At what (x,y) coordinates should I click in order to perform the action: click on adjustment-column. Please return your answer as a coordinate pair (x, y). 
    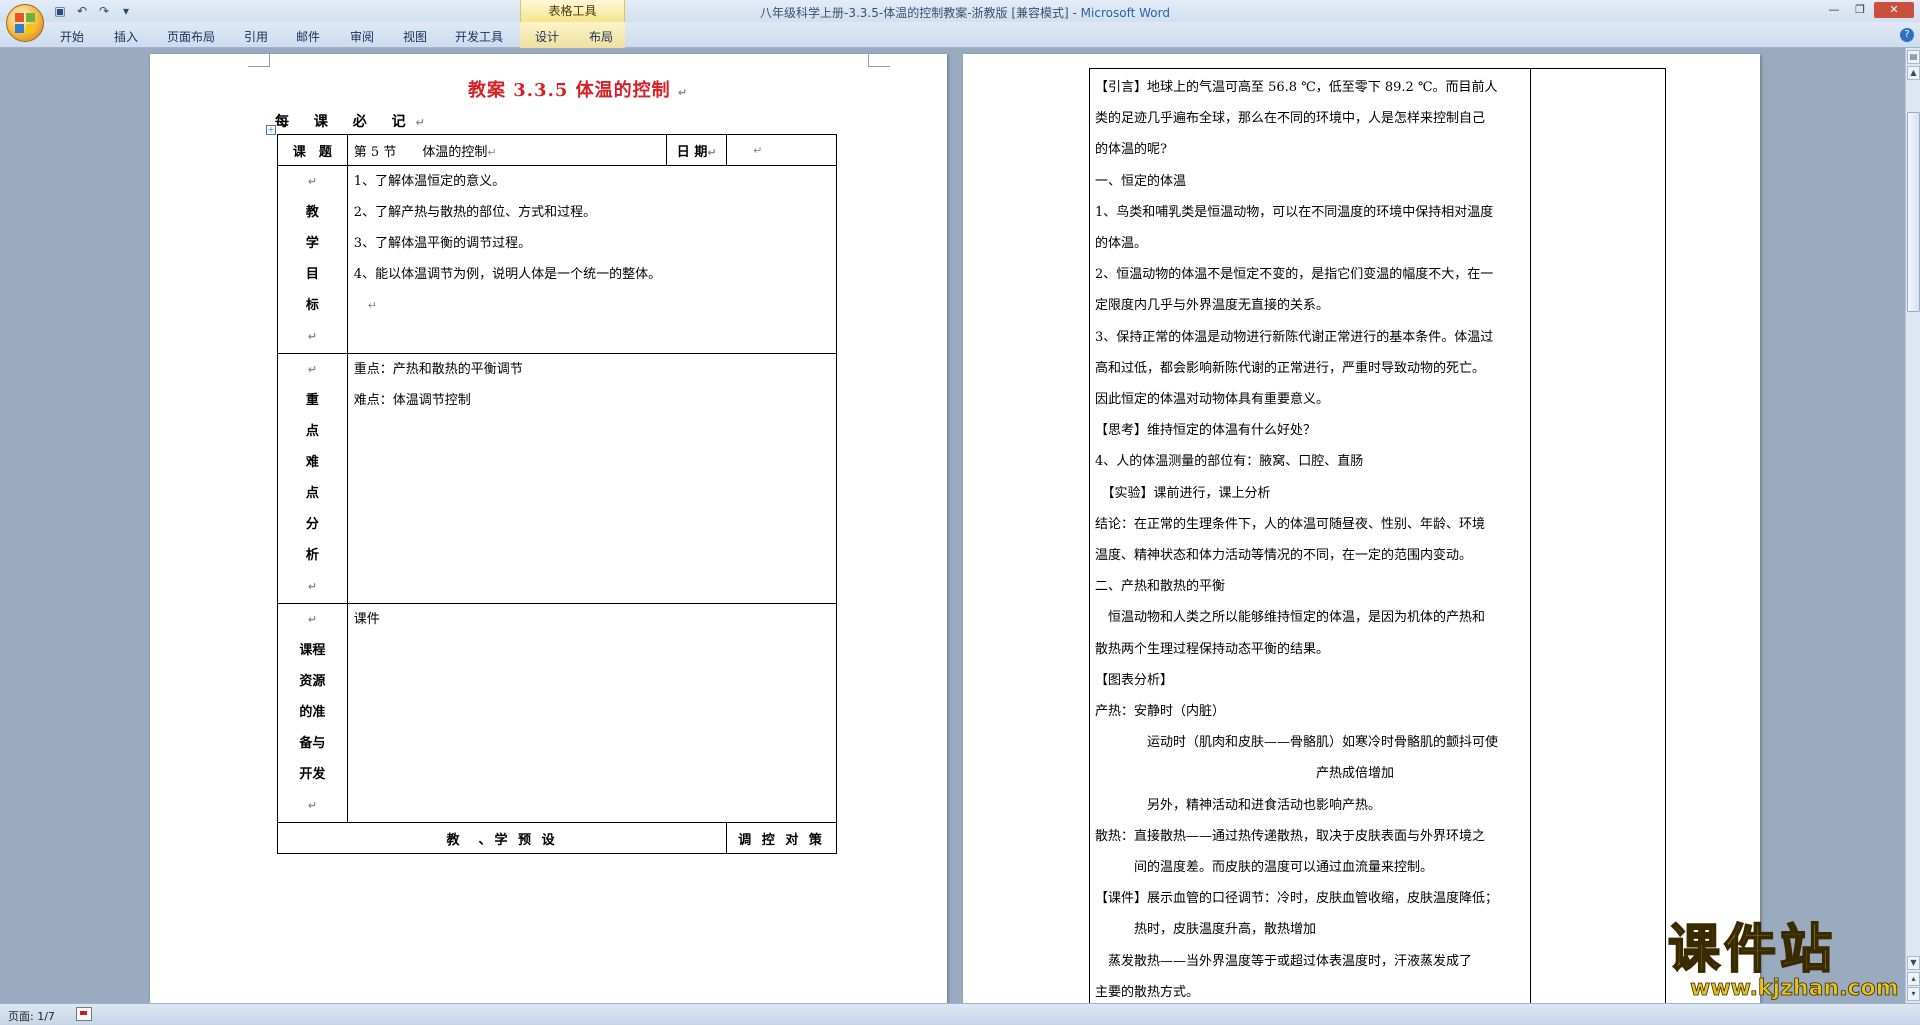
    Looking at the image, I should click on (1598, 535).